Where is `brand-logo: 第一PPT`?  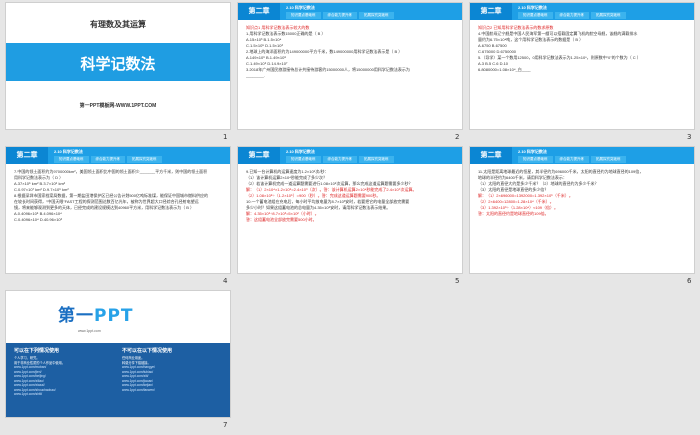 brand-logo: 第一PPT is located at coordinates (96, 313).